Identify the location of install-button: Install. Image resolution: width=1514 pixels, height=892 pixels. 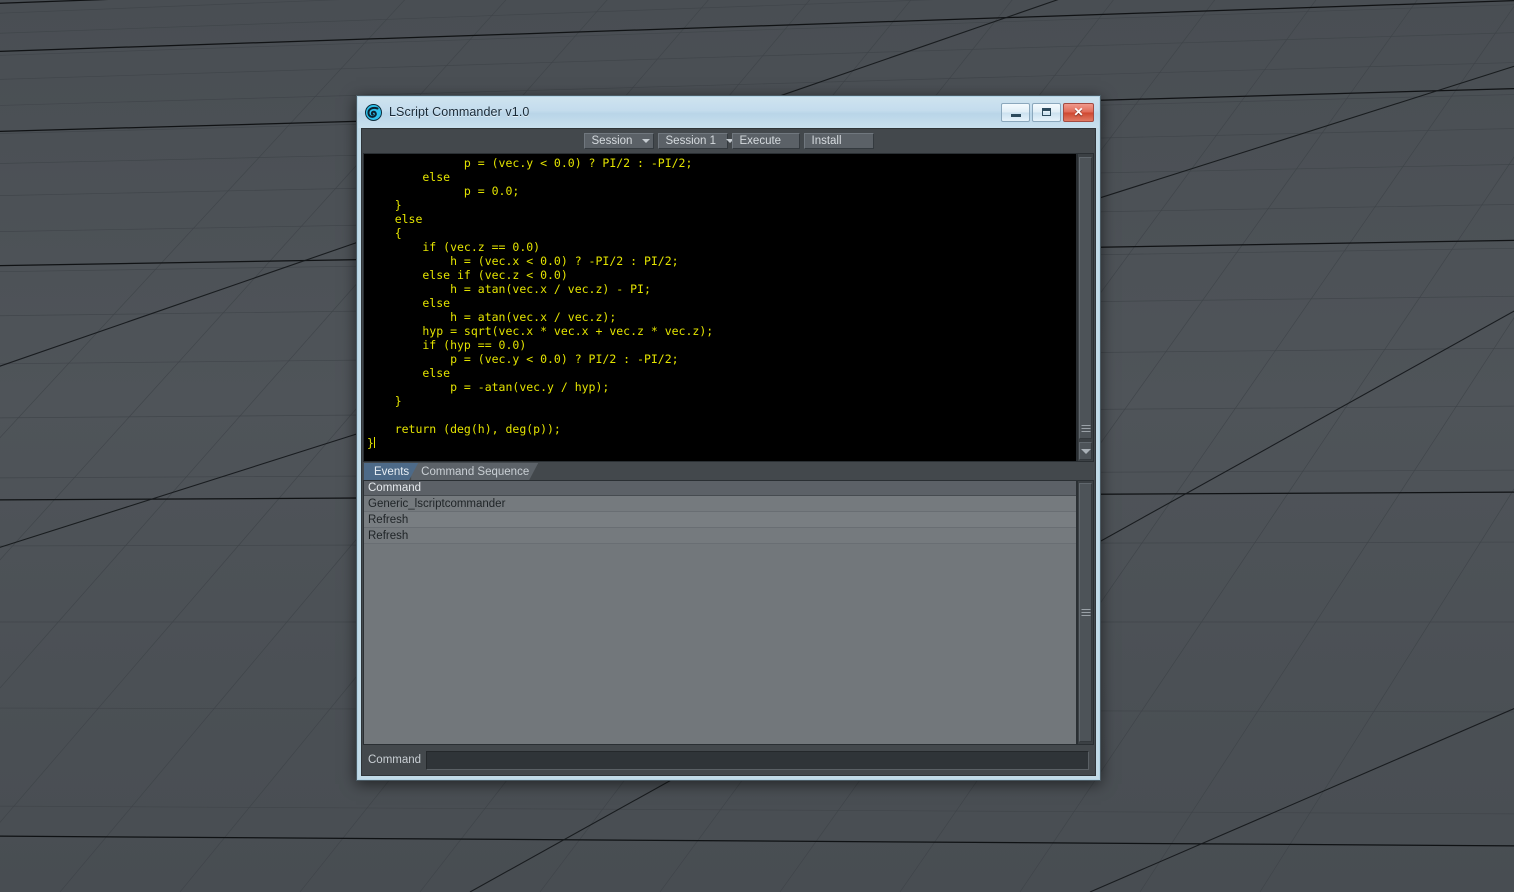
(838, 141).